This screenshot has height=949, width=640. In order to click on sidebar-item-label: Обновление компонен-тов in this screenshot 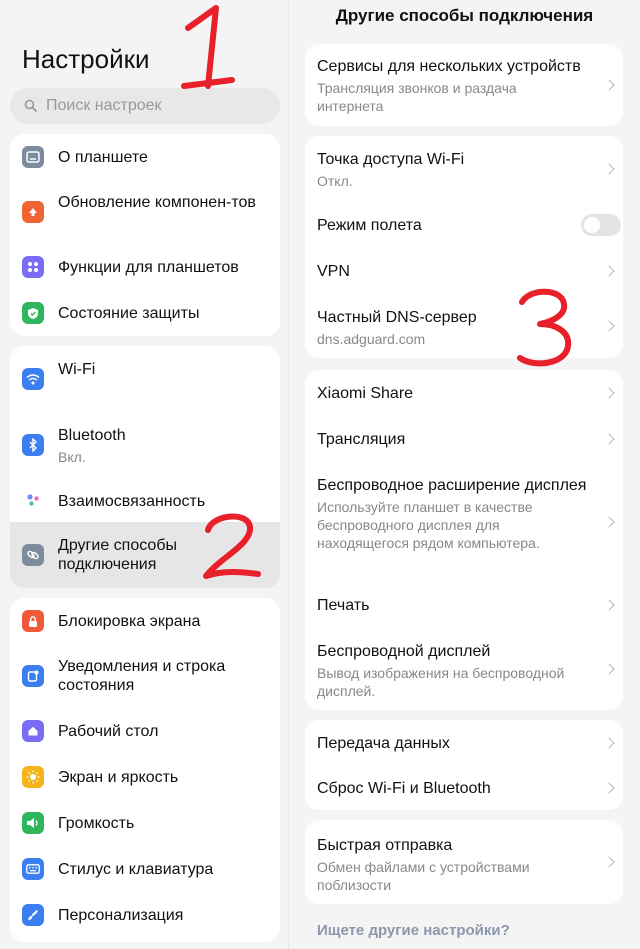, I will do `click(157, 202)`.